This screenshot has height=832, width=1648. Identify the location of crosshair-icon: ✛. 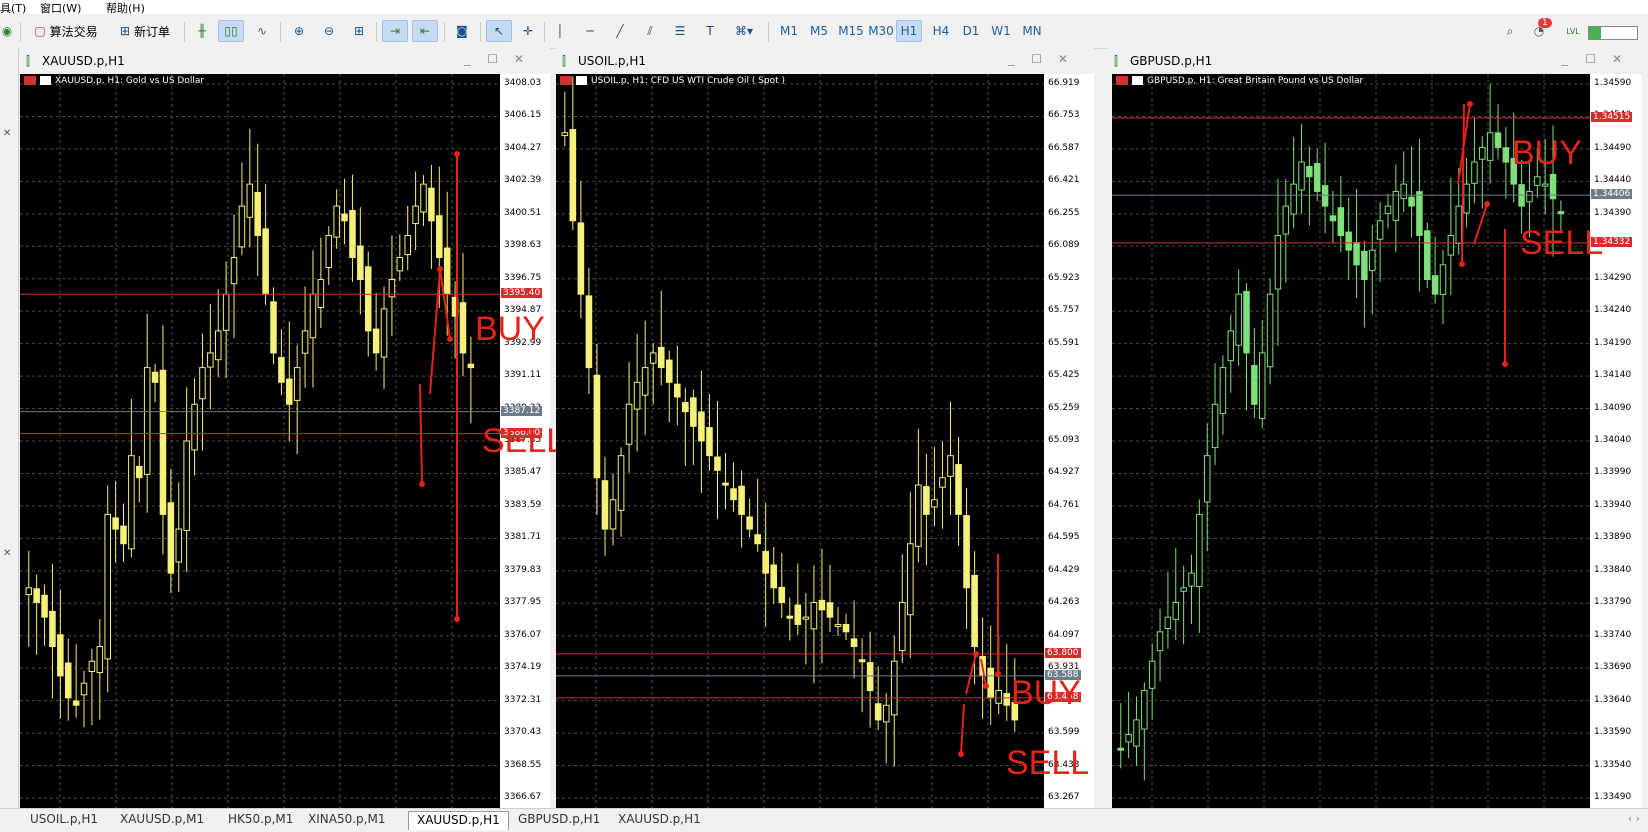
(528, 31).